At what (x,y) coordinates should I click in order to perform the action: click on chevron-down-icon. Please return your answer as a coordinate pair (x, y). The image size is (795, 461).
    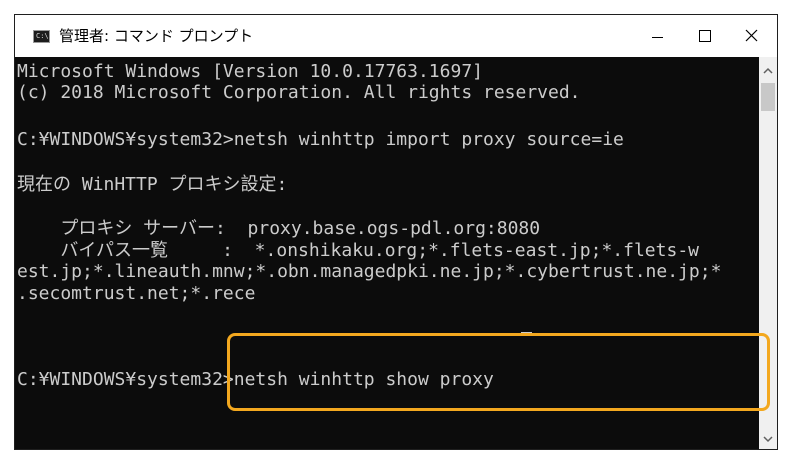
    Looking at the image, I should click on (768, 439).